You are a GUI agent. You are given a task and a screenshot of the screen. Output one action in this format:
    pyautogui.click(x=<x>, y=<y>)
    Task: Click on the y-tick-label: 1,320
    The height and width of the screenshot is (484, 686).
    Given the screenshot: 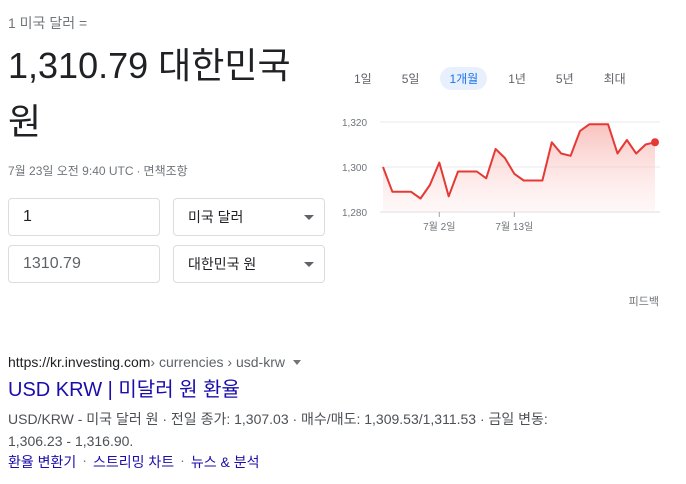 What is the action you would take?
    pyautogui.click(x=354, y=123)
    